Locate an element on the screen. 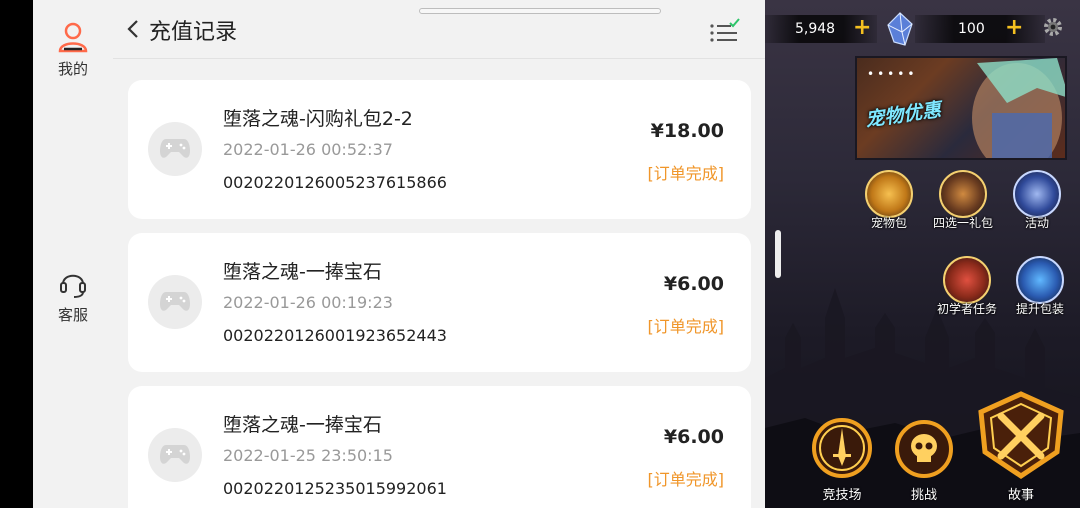 The height and width of the screenshot is (508, 1080). add-gold-button: + is located at coordinates (862, 28).